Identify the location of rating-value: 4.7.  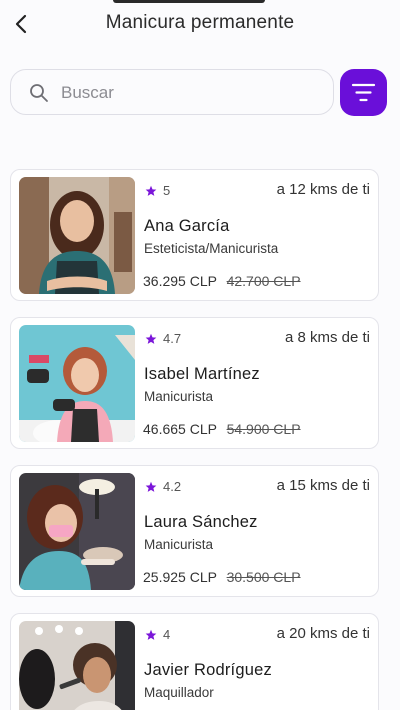
(172, 338).